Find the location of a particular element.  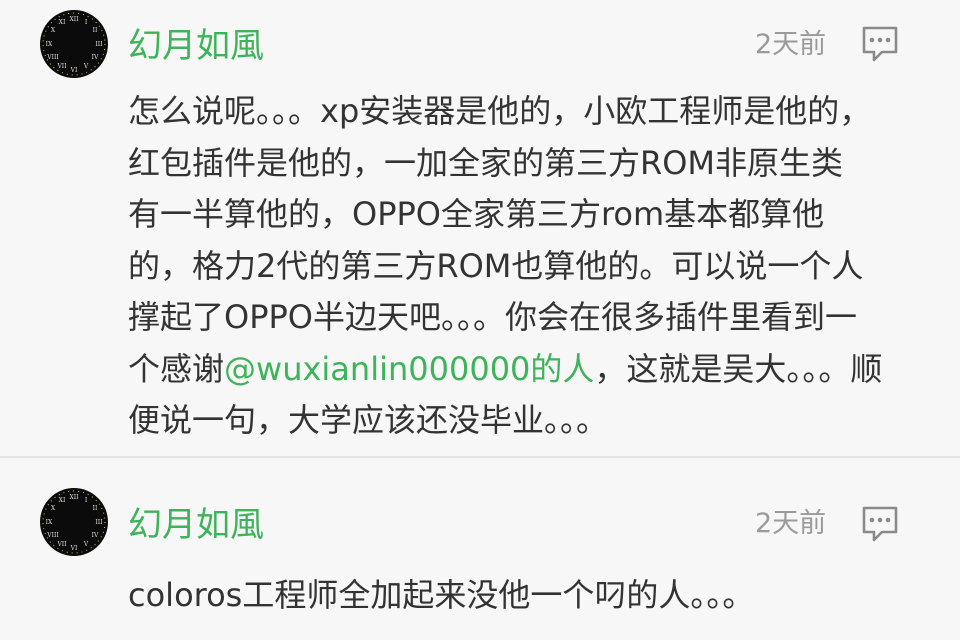

comment-line-with-mention: 个感谢@wuxianlin000000的人，这就是吴大。。。顺 is located at coordinates (528, 370).